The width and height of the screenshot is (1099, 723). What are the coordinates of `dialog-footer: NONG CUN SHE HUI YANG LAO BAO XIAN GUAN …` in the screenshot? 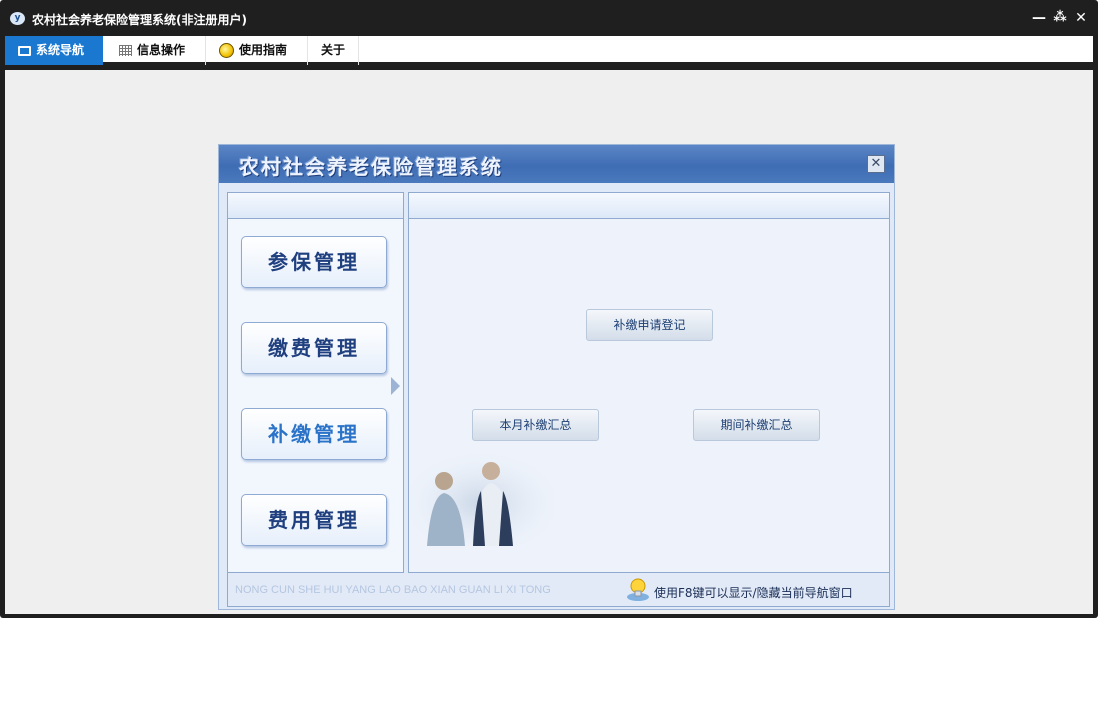 It's located at (558, 590).